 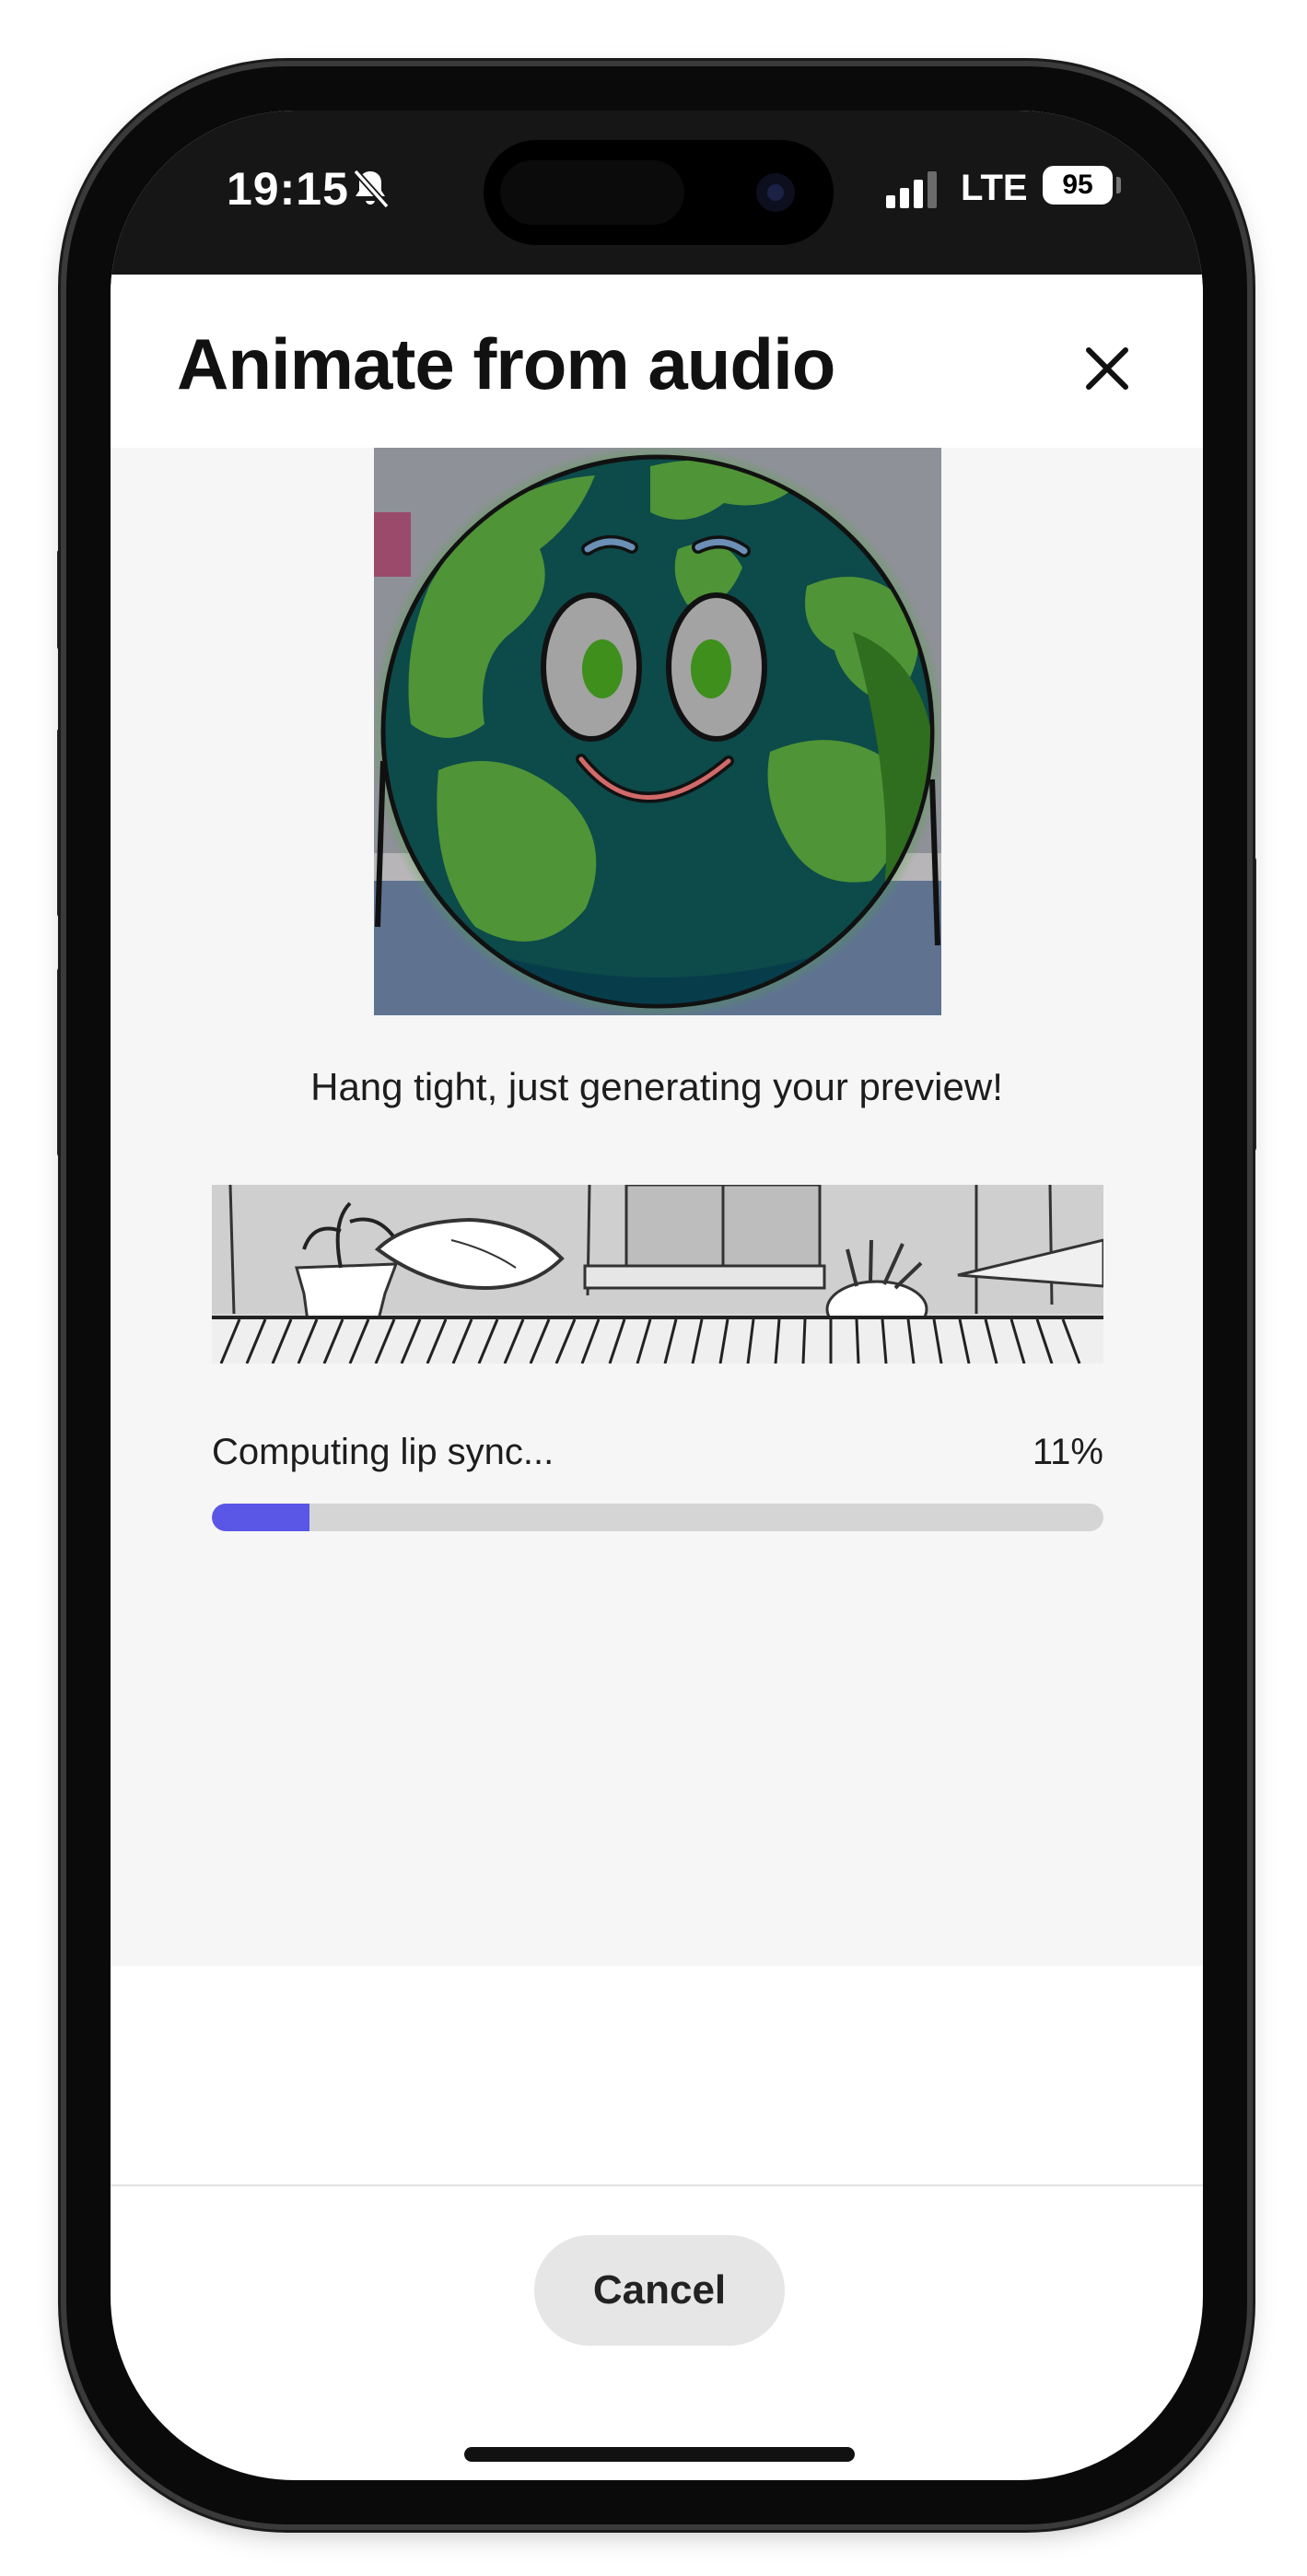 I want to click on action-button, so click(x=61, y=599).